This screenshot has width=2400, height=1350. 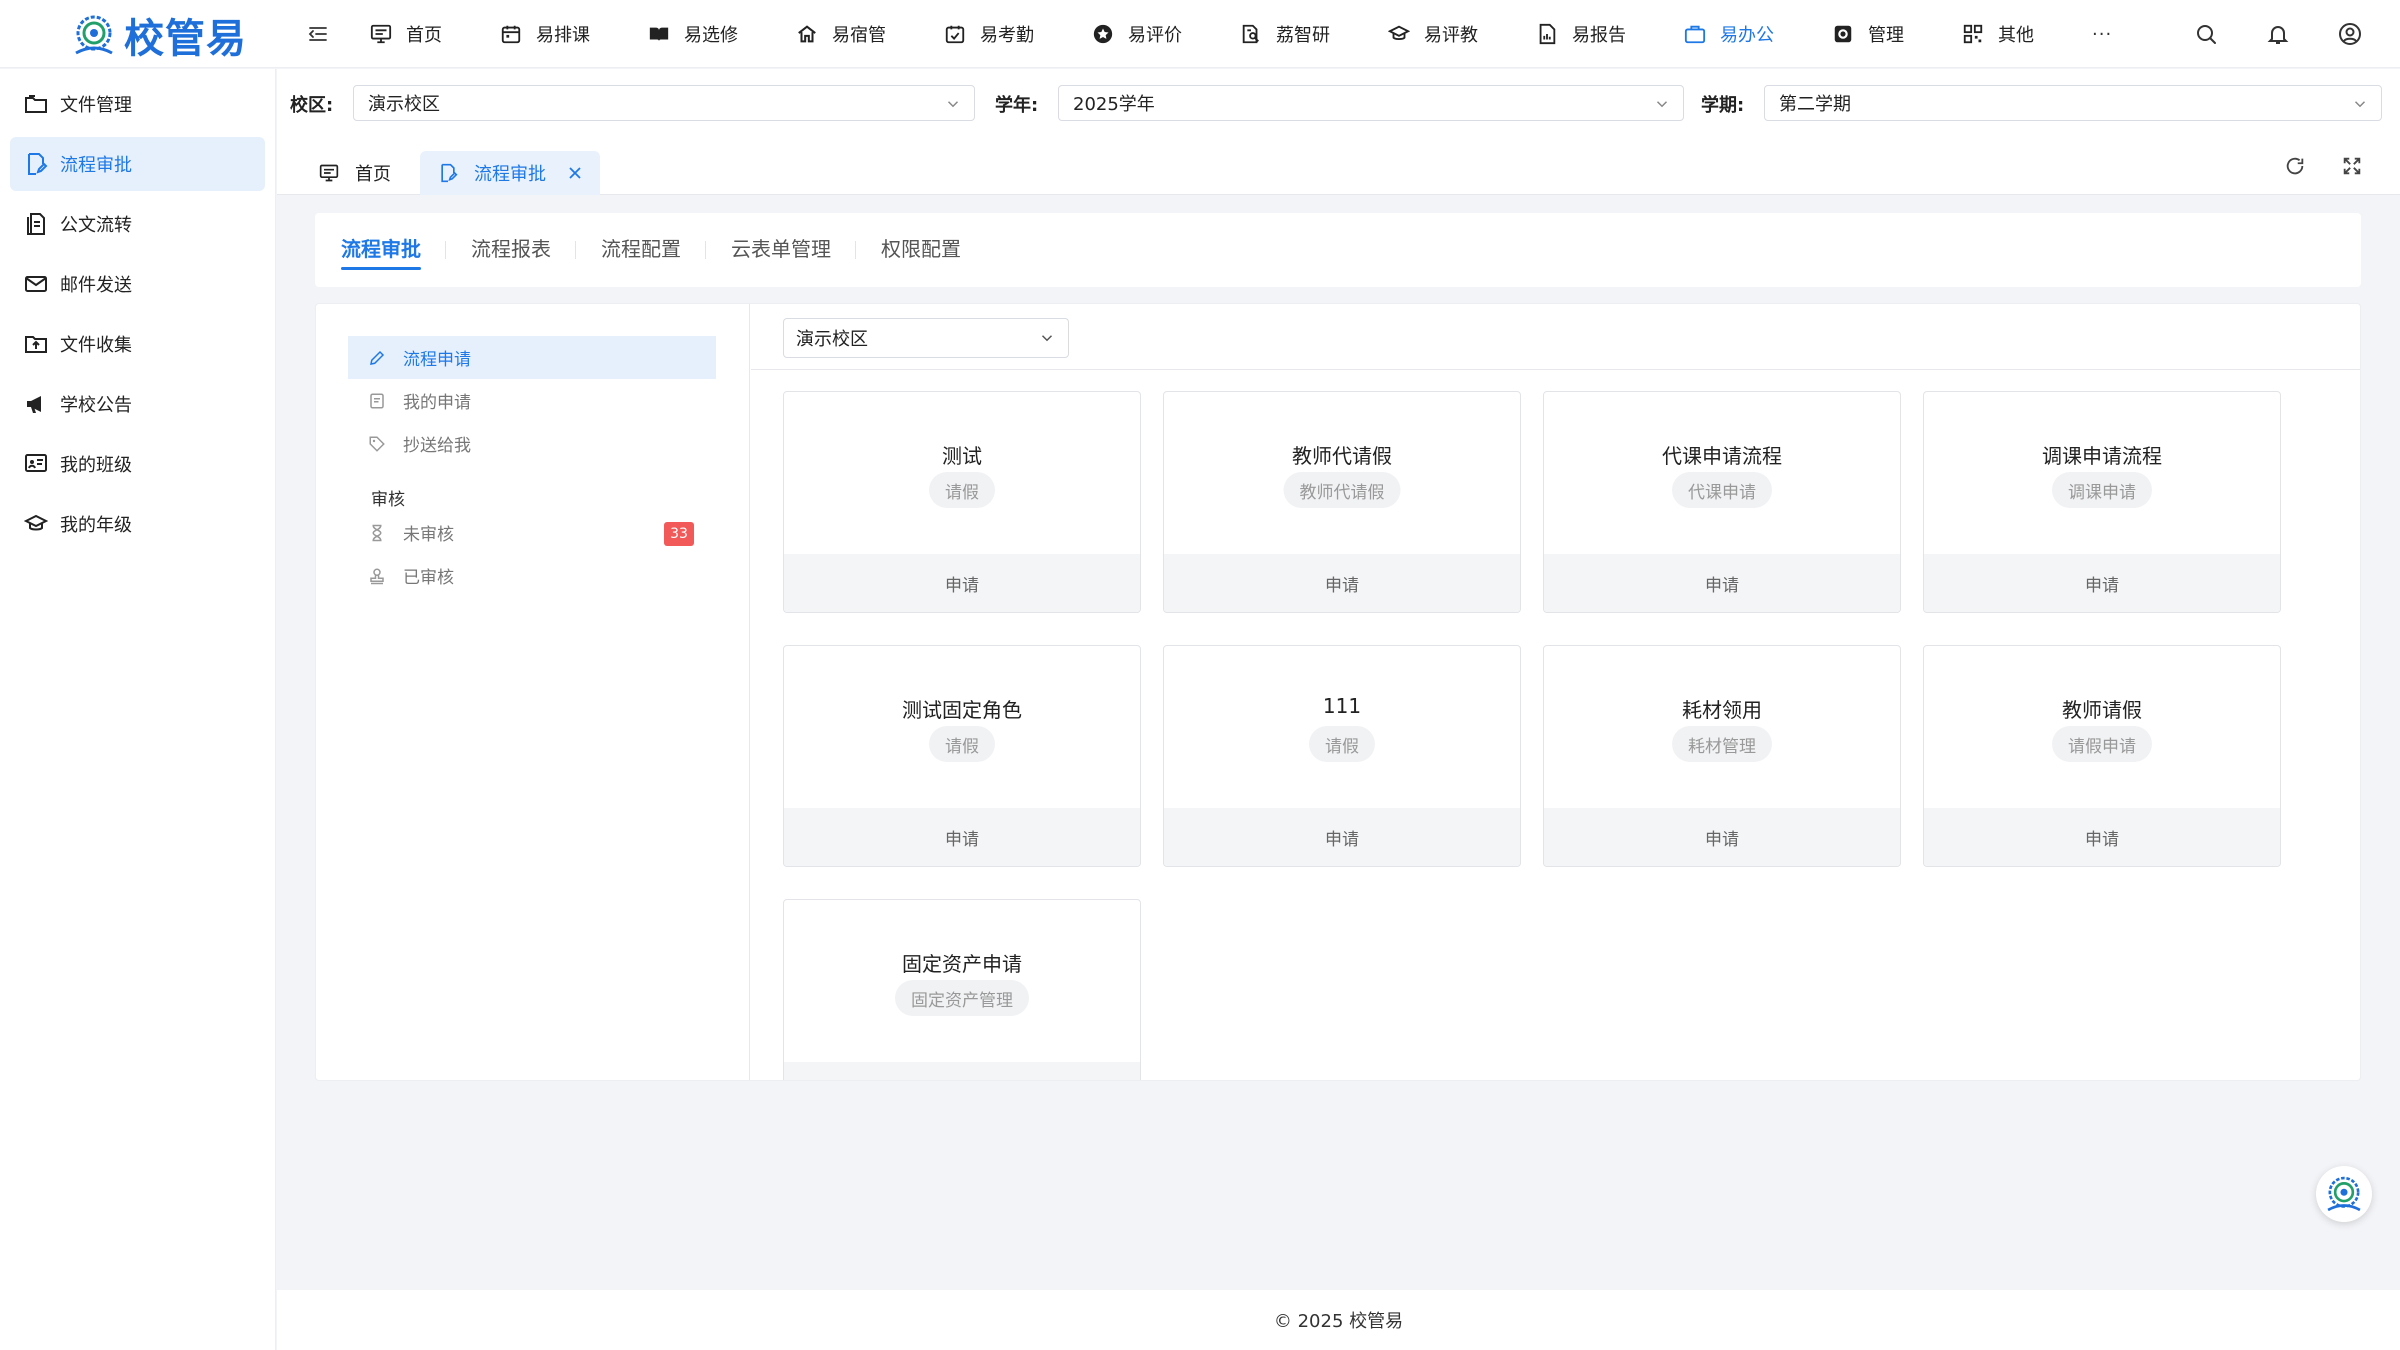 What do you see at coordinates (377, 576) in the screenshot?
I see `stamp-icon` at bounding box center [377, 576].